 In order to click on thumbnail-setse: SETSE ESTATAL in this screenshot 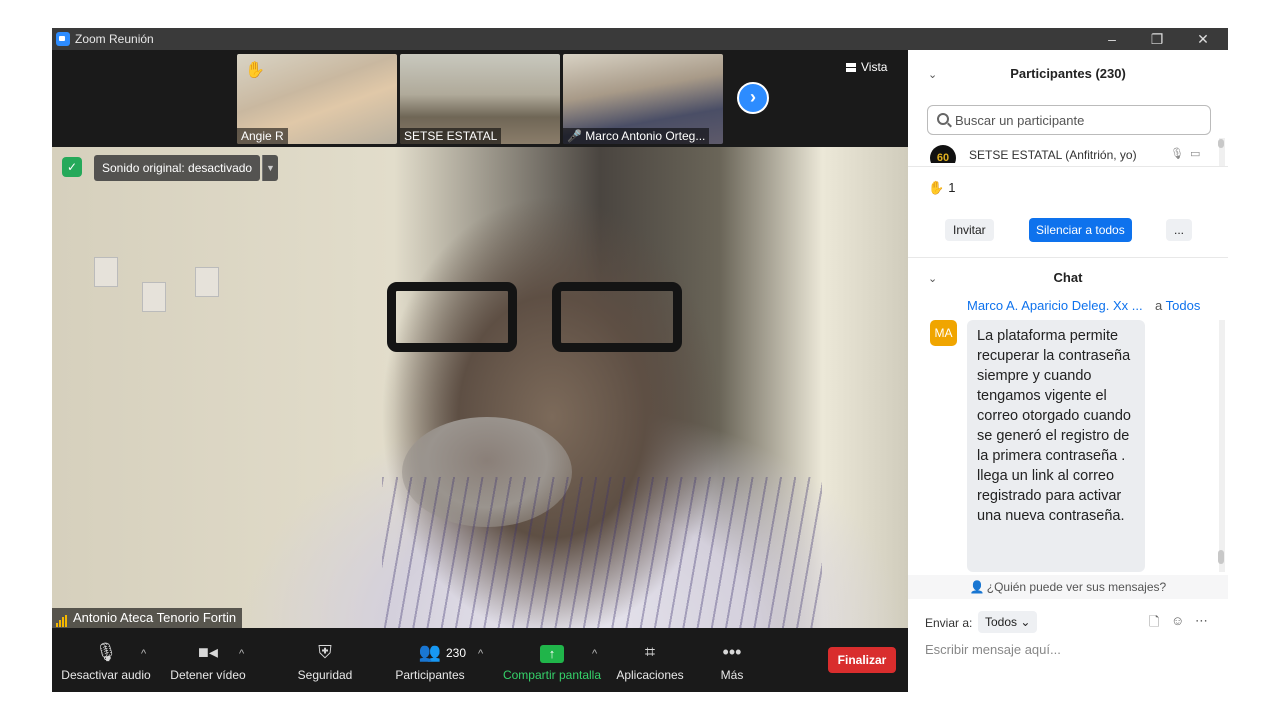, I will do `click(480, 99)`.